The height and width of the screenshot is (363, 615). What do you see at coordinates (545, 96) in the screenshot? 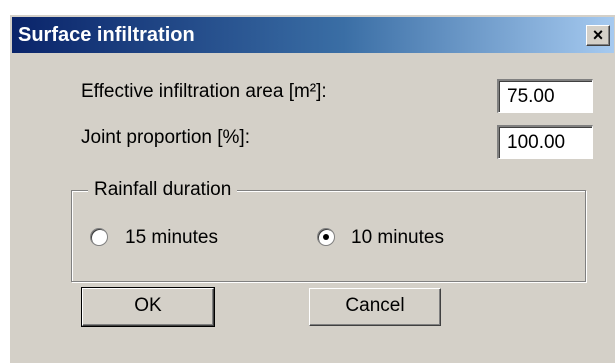
I see `infiltration-area-input` at bounding box center [545, 96].